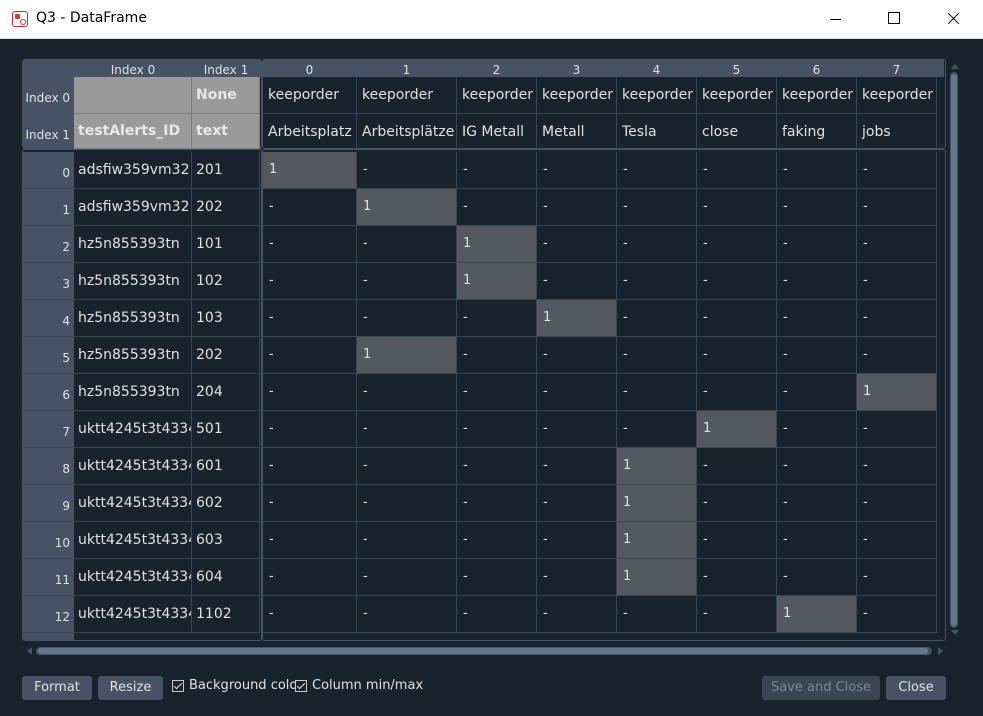 This screenshot has width=983, height=716. Describe the element at coordinates (955, 632) in the screenshot. I see `scroll-down-arrow-icon` at that location.